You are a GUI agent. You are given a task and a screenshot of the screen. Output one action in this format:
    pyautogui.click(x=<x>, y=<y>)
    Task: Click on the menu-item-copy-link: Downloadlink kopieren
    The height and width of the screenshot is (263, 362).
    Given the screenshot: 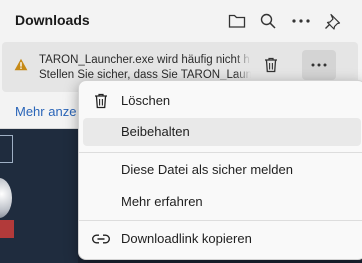 What is the action you would take?
    pyautogui.click(x=222, y=239)
    